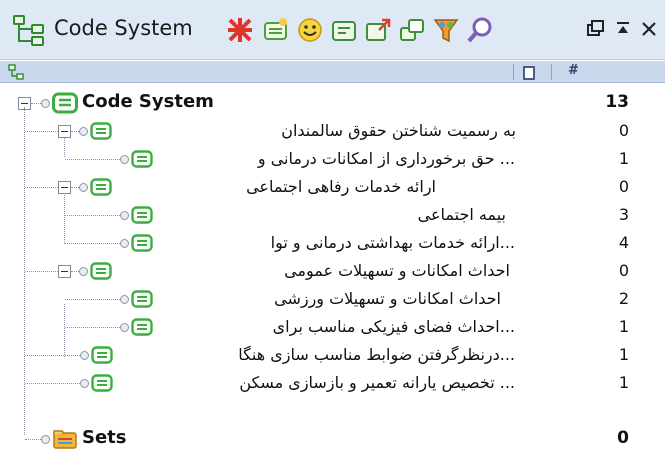 Image resolution: width=665 pixels, height=450 pixels. Describe the element at coordinates (595, 29) in the screenshot. I see `undock-window-icon` at that location.